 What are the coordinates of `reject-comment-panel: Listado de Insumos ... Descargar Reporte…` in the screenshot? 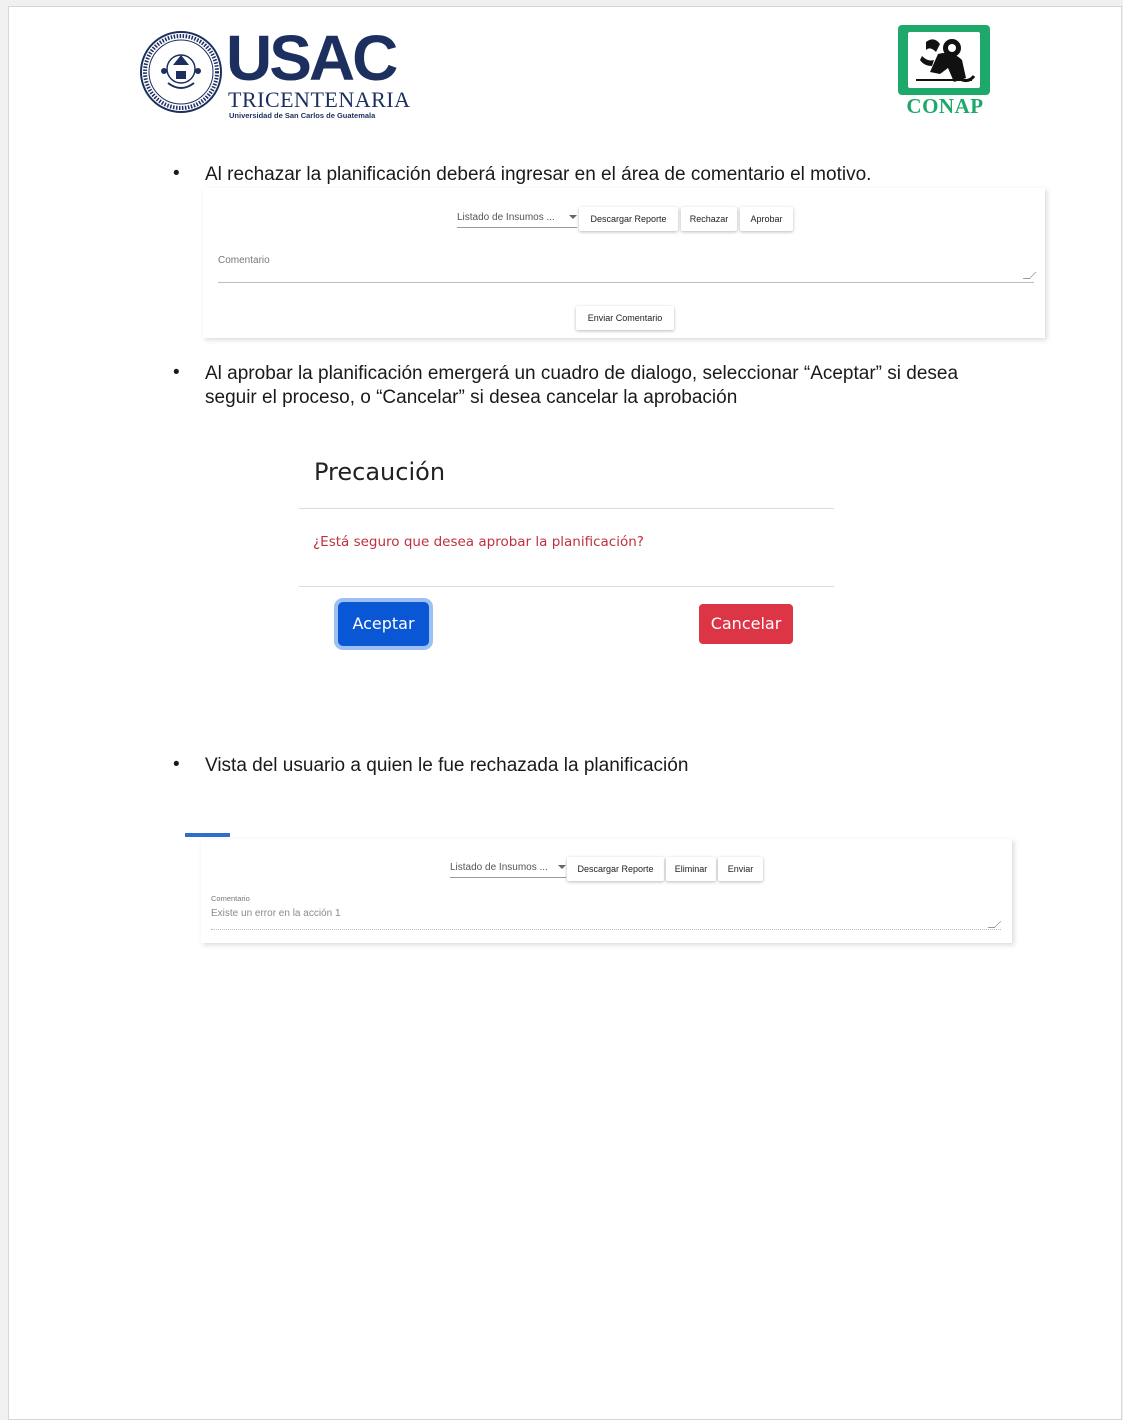 It's located at (624, 263).